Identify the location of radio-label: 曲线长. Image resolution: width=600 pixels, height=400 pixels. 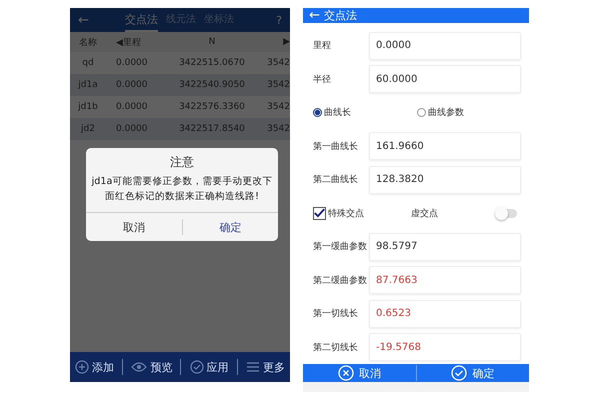
(337, 113).